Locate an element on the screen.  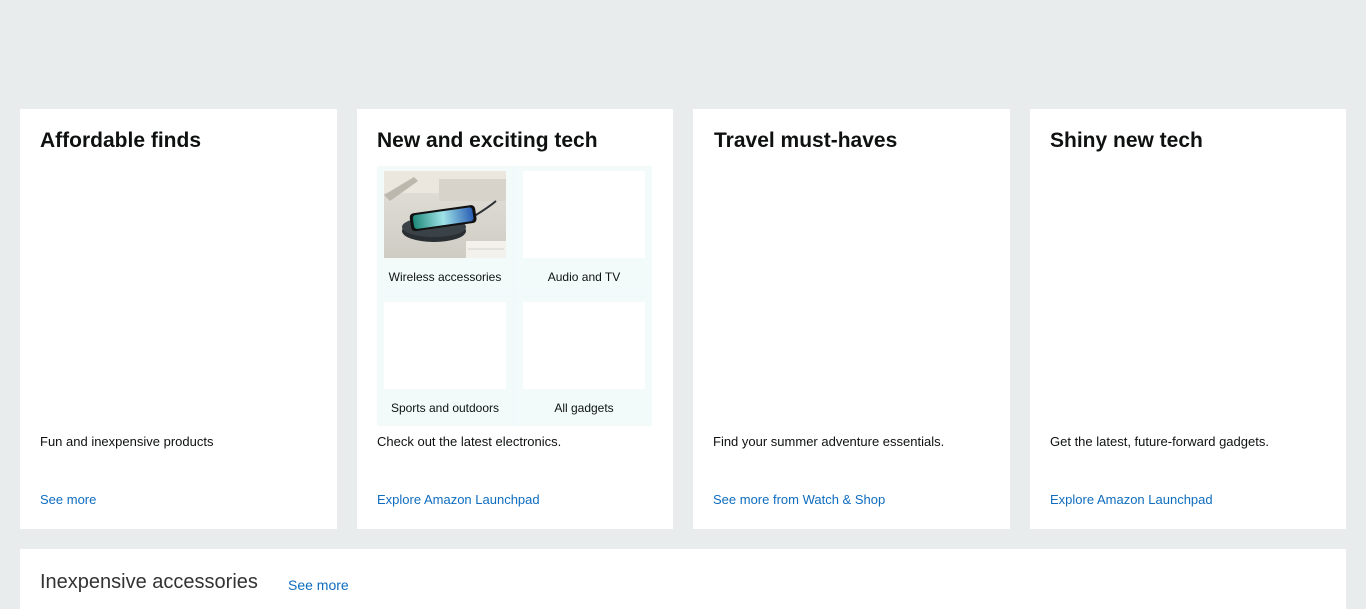
card-title: Affordable finds is located at coordinates (120, 140).